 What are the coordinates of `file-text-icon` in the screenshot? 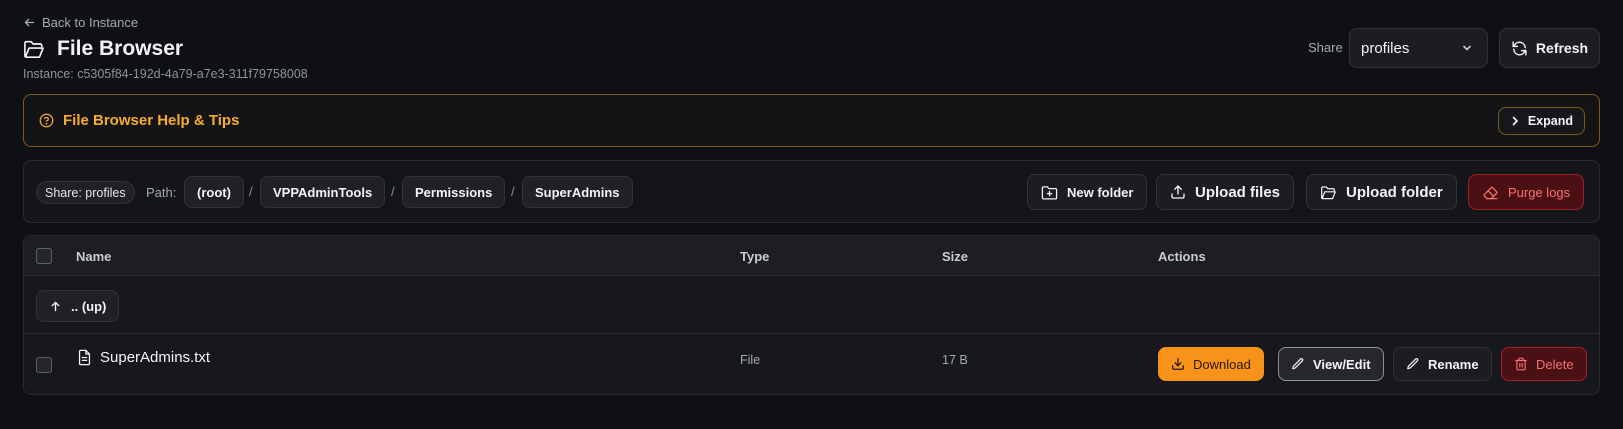 It's located at (84, 357).